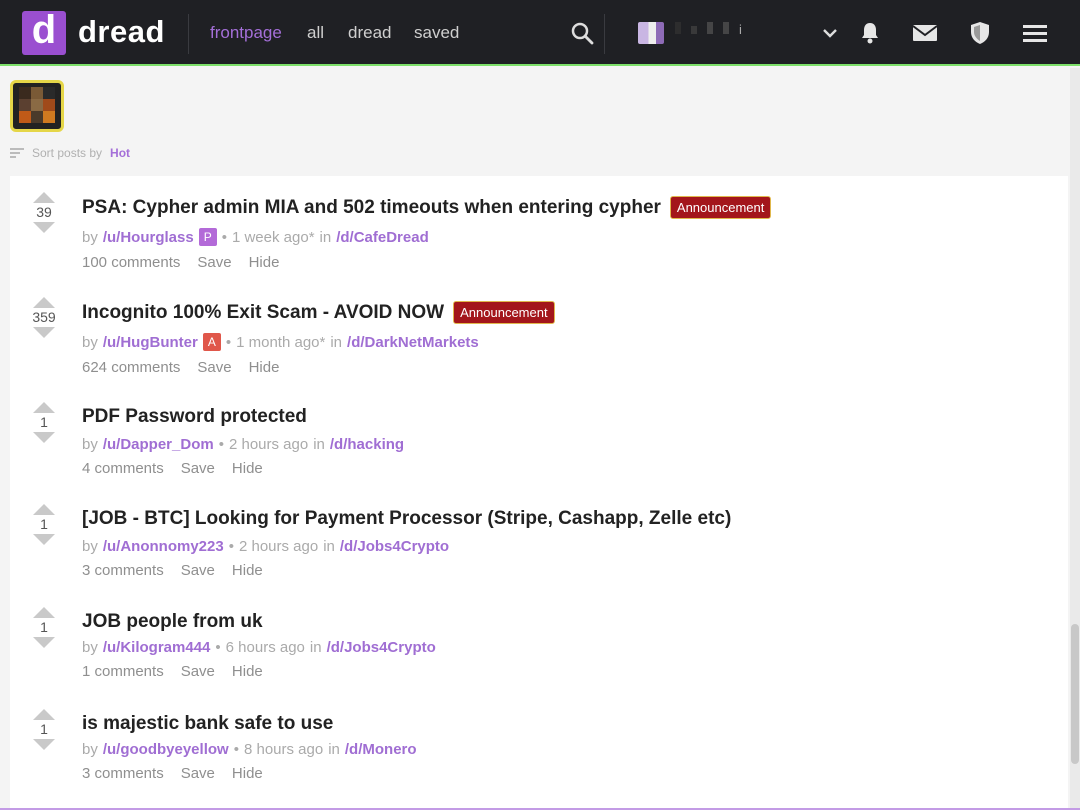  I want to click on post-community-link: /d/CafeDread, so click(382, 237).